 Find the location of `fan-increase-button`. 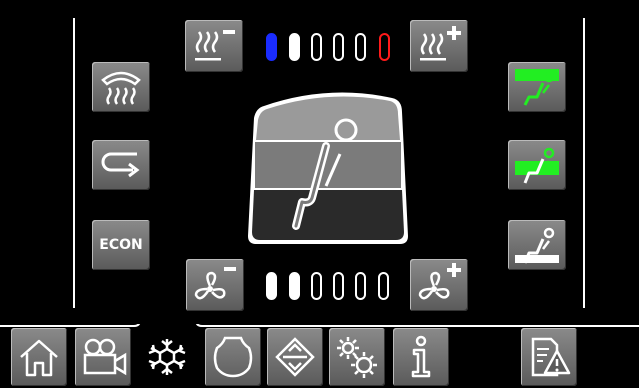

fan-increase-button is located at coordinates (439, 285).